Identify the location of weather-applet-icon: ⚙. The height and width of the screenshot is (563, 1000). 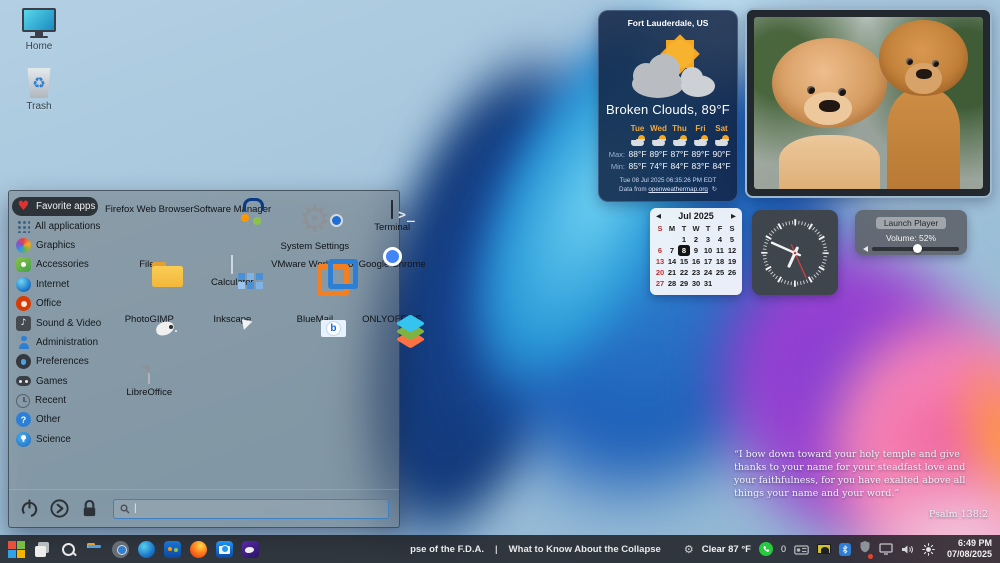
(689, 549).